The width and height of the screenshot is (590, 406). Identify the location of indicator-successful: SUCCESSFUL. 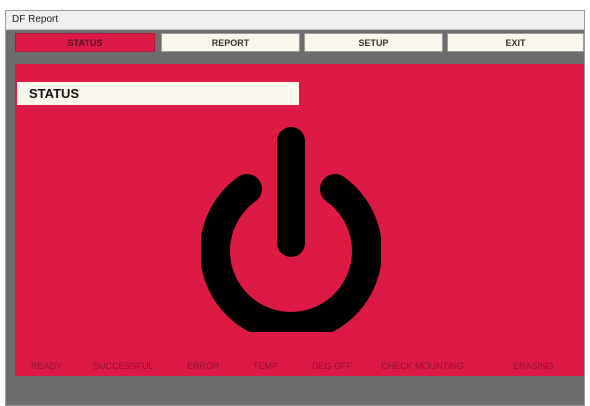
(123, 366).